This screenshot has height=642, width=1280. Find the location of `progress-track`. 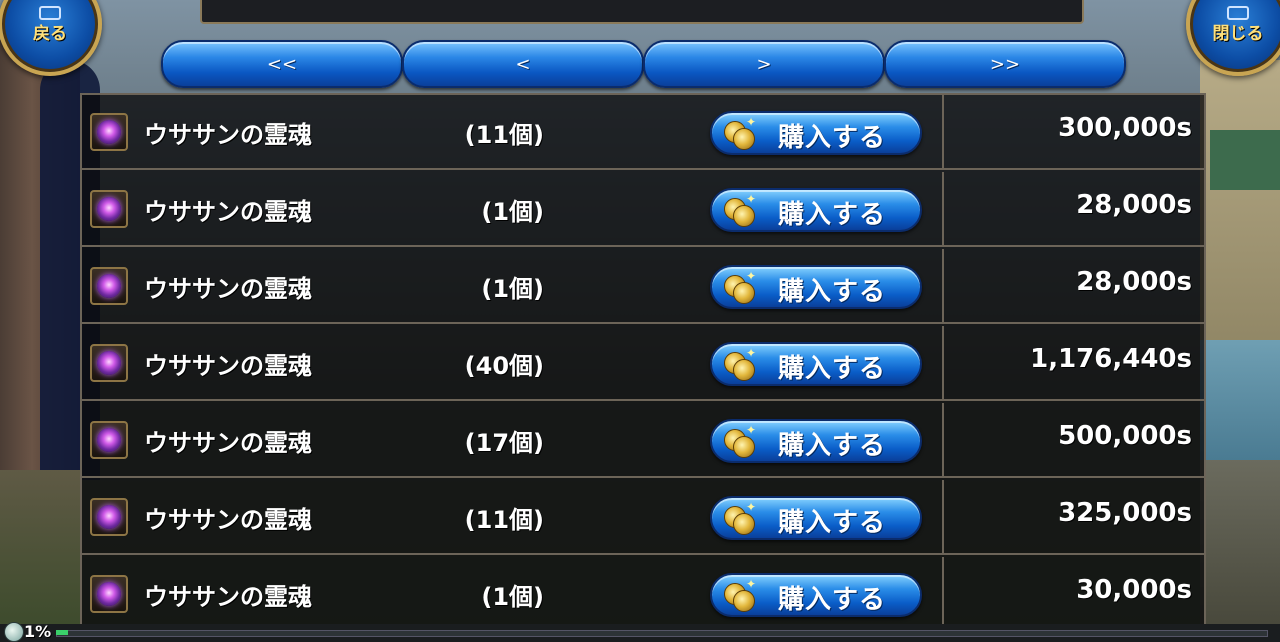

progress-track is located at coordinates (662, 633).